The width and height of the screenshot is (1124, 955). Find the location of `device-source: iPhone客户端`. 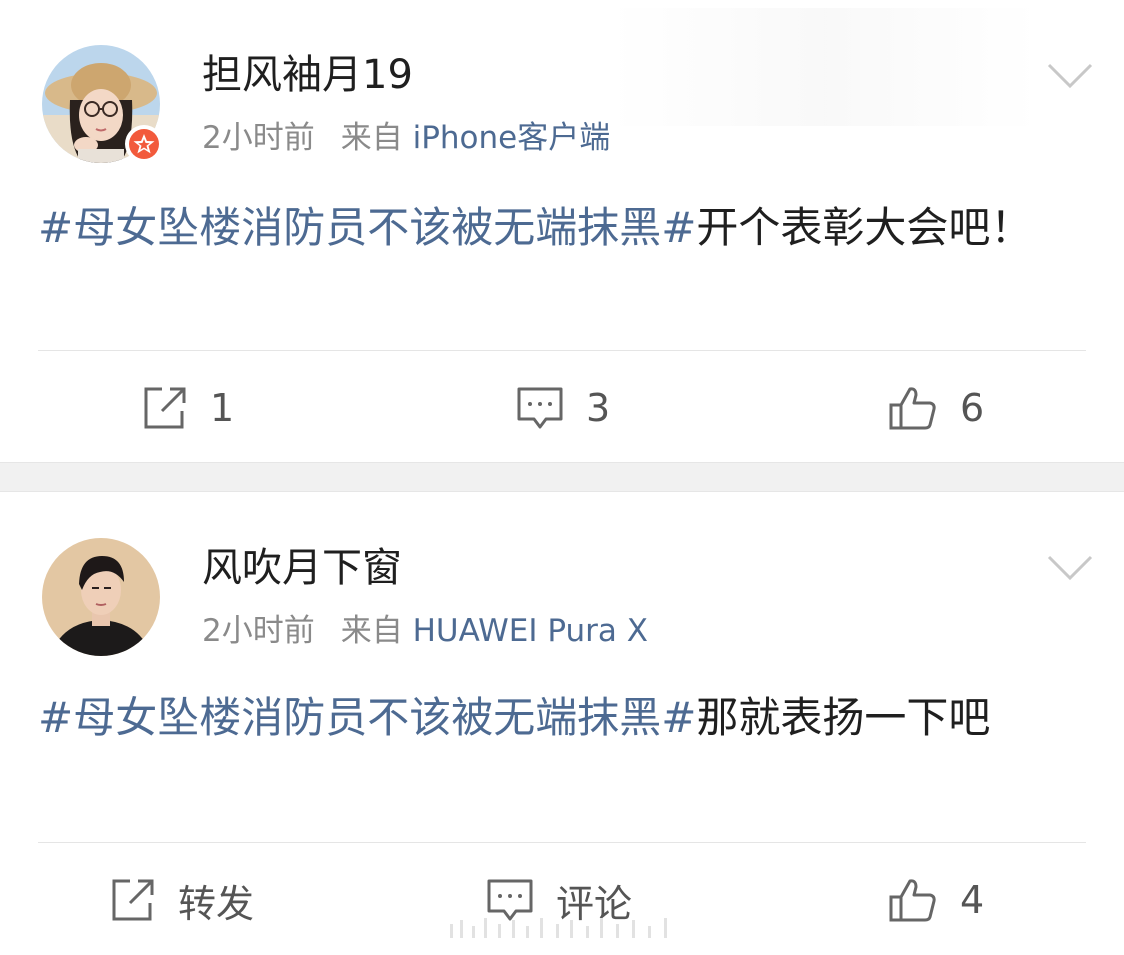

device-source: iPhone客户端 is located at coordinates (512, 138).